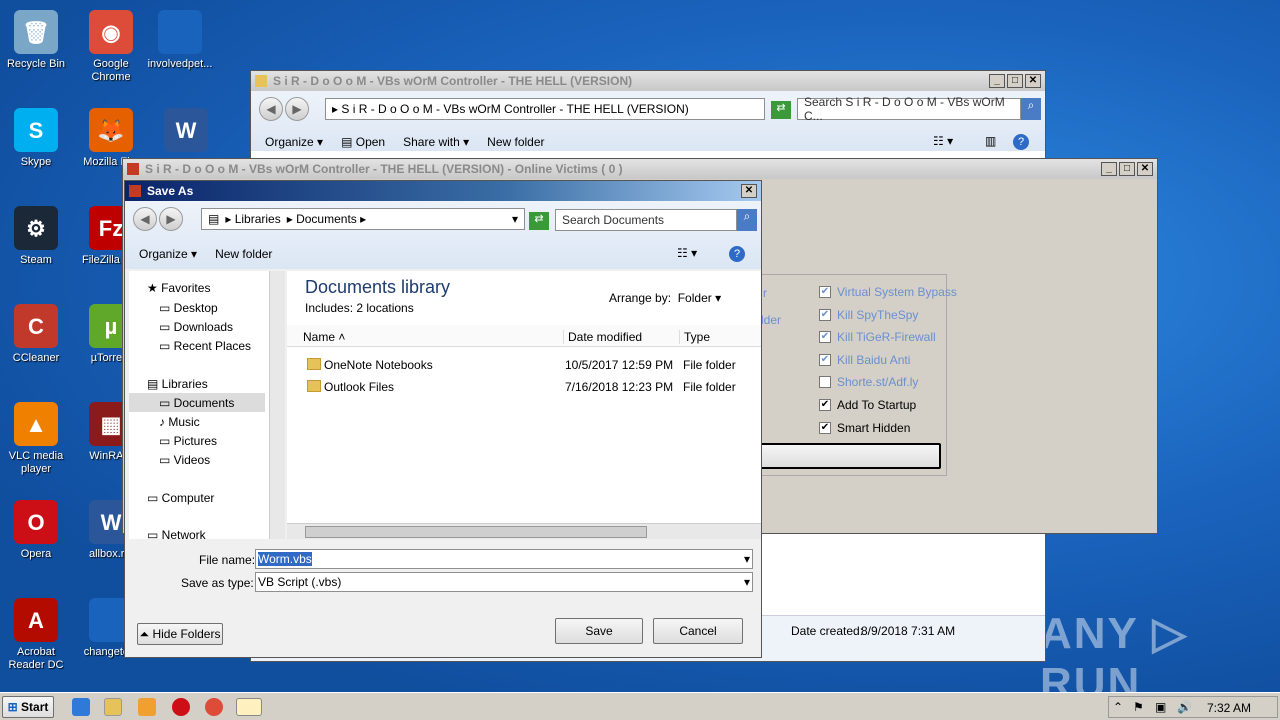 This screenshot has width=1280, height=720. I want to click on save-as-titlebar: Save As ✕, so click(443, 191).